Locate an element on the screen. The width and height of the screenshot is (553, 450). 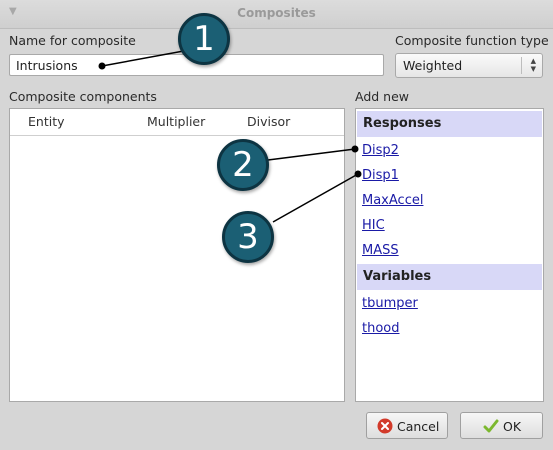
add-new-label: Add new is located at coordinates (382, 96).